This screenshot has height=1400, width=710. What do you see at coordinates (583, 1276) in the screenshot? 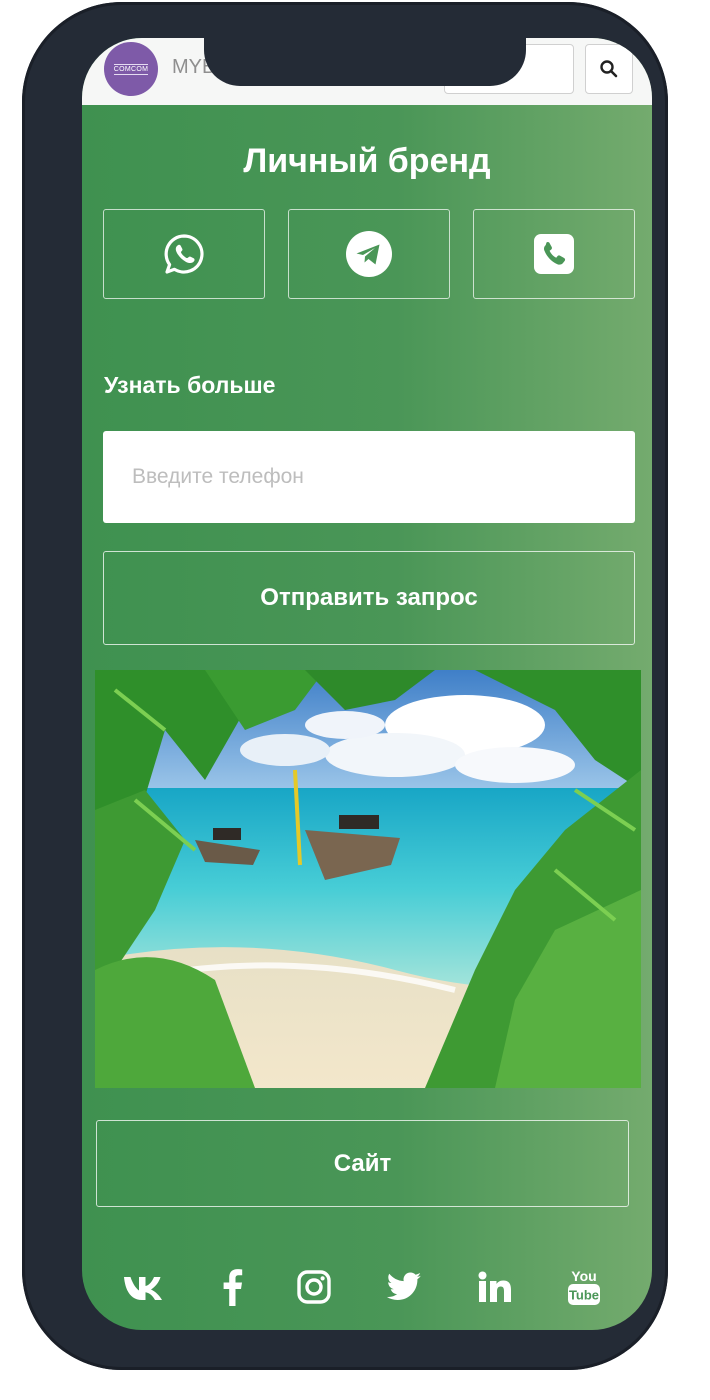
I see `youtube-text-top: You` at bounding box center [583, 1276].